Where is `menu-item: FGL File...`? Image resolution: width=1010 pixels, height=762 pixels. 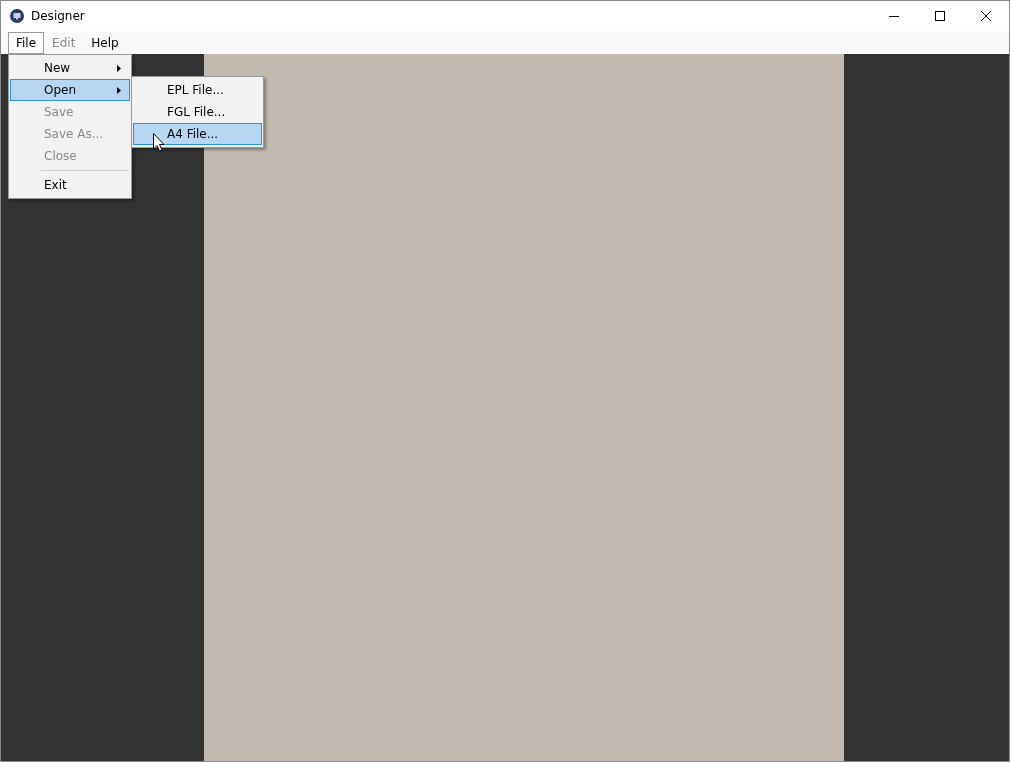 menu-item: FGL File... is located at coordinates (197, 112).